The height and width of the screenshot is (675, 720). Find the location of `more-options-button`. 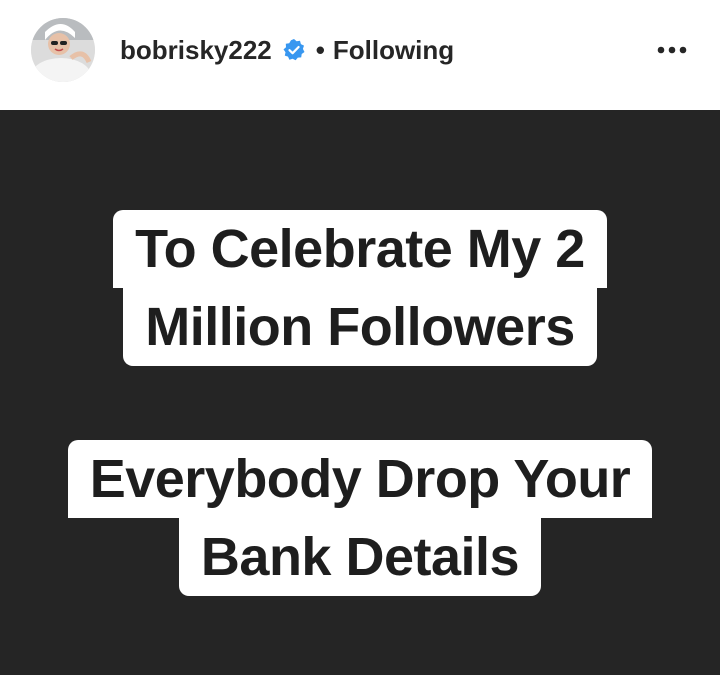

more-options-button is located at coordinates (672, 50).